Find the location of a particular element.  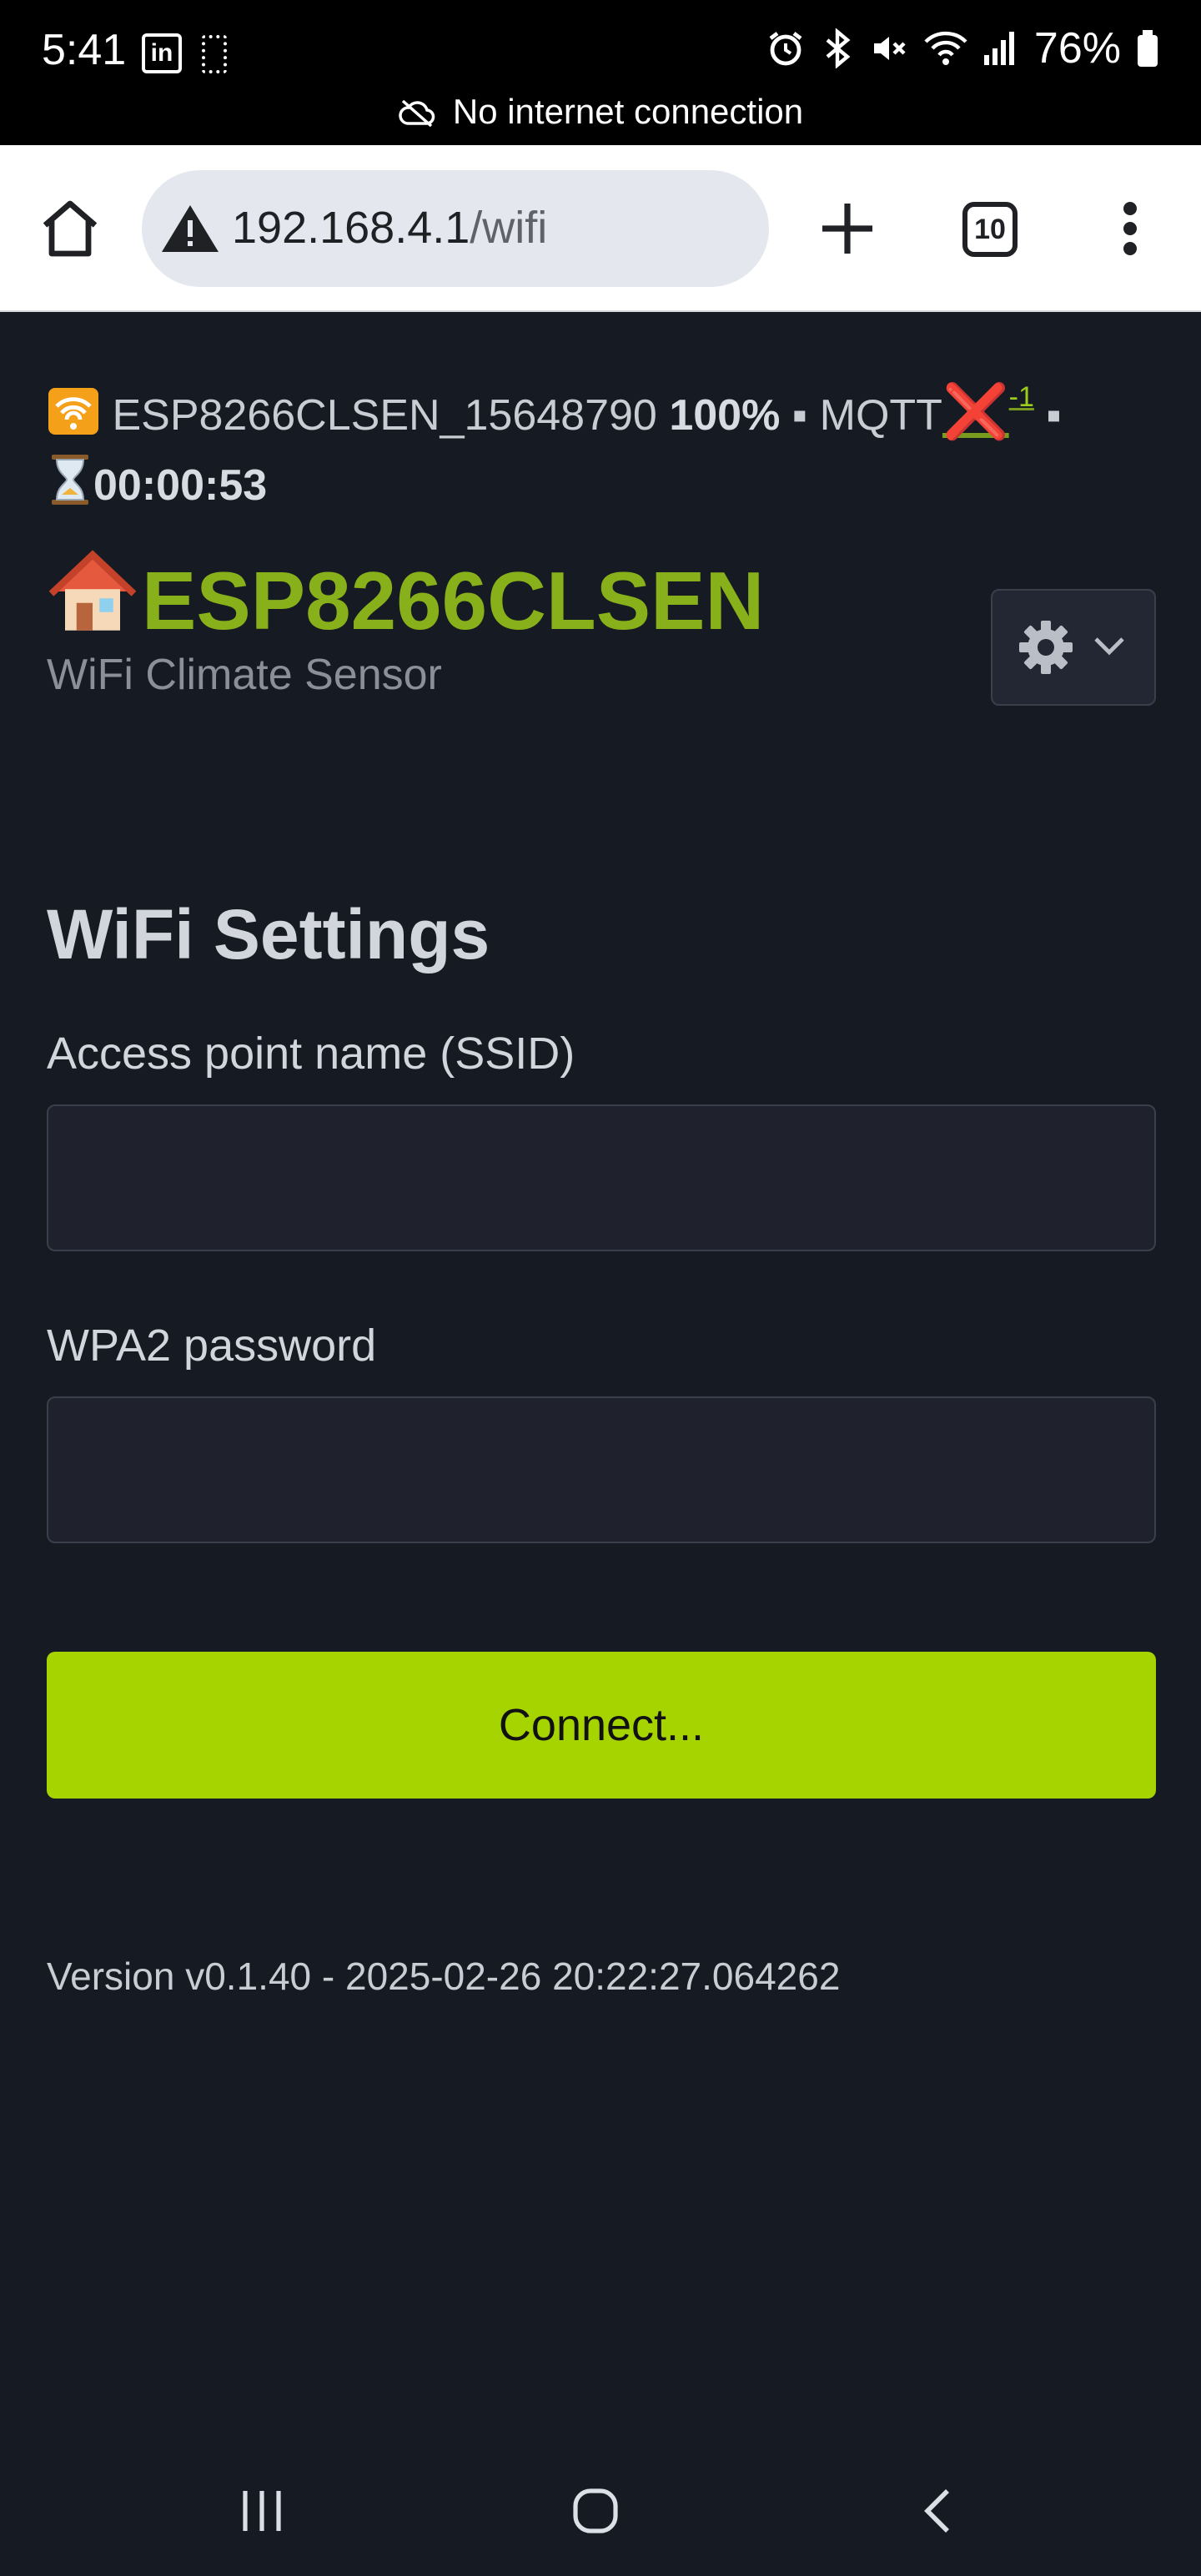

gear-icon is located at coordinates (1046, 647).